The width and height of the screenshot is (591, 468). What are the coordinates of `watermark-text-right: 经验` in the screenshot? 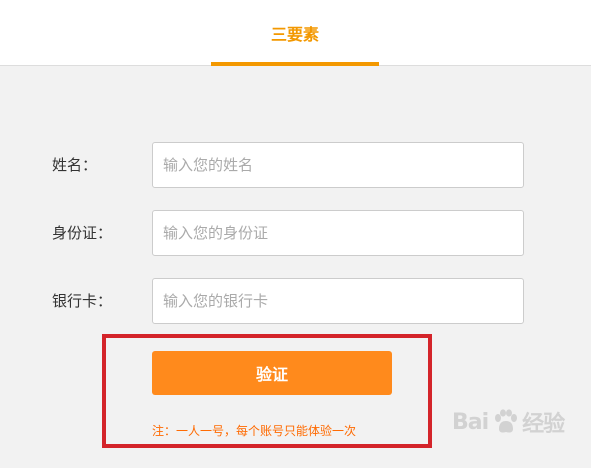 It's located at (543, 424).